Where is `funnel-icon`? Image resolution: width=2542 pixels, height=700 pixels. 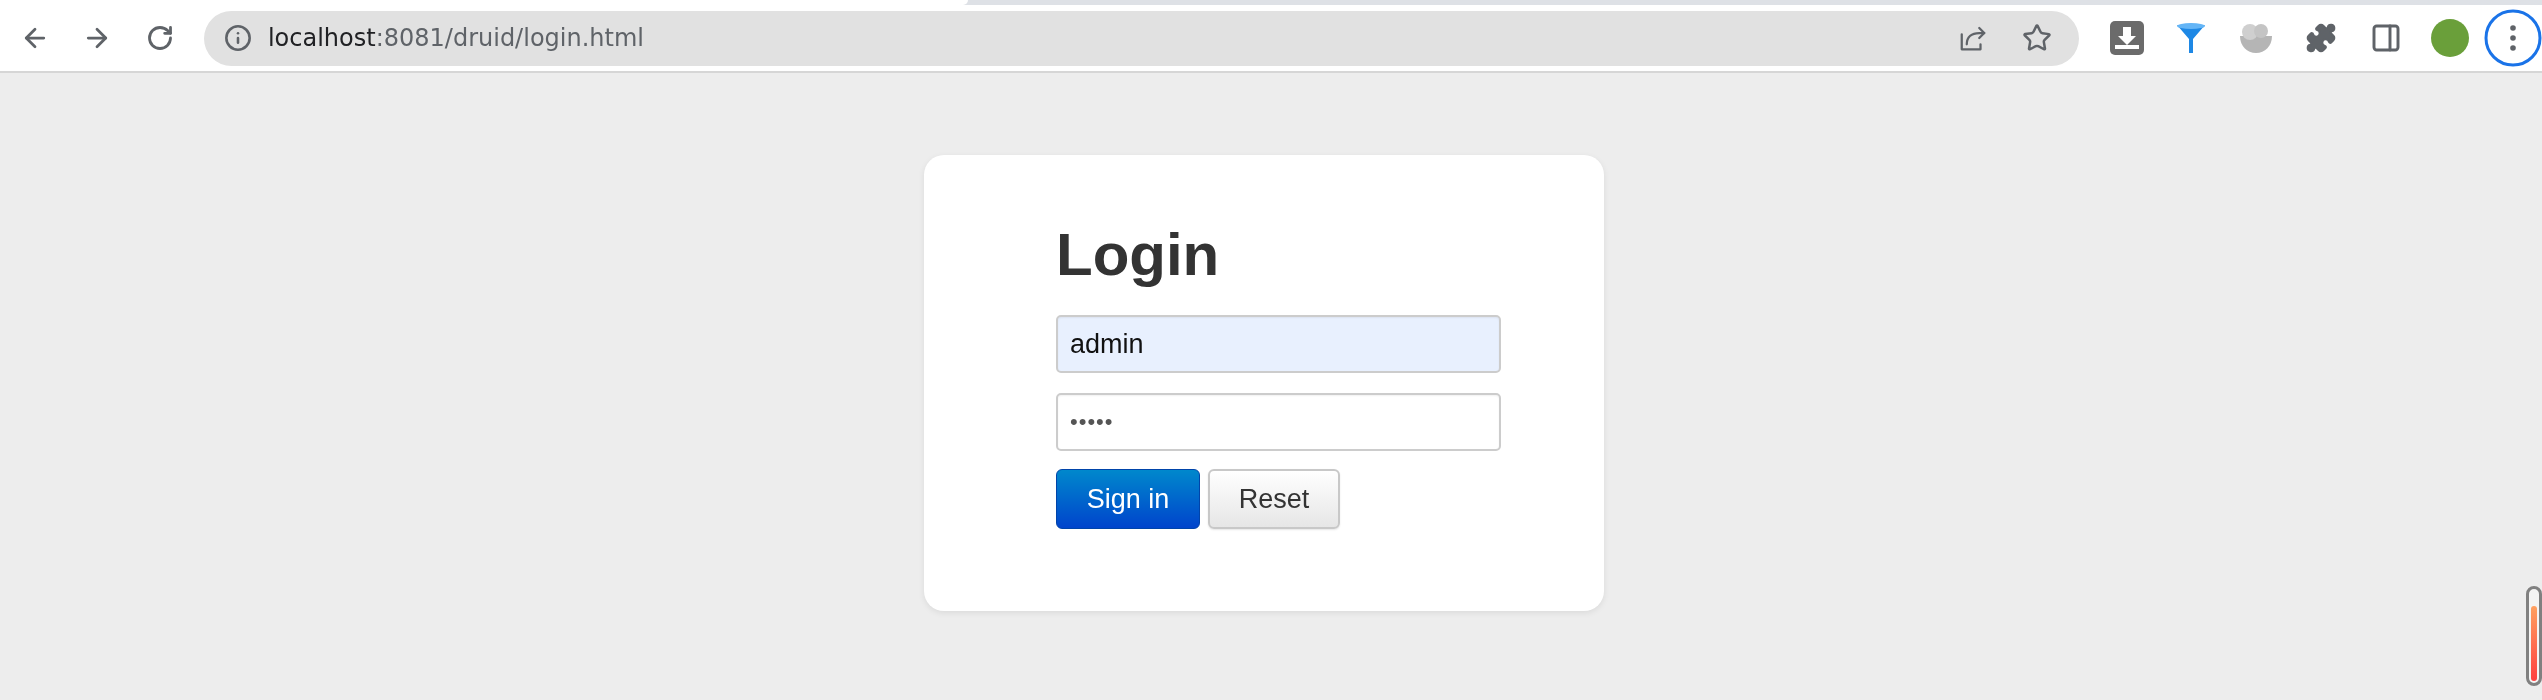 funnel-icon is located at coordinates (2191, 38).